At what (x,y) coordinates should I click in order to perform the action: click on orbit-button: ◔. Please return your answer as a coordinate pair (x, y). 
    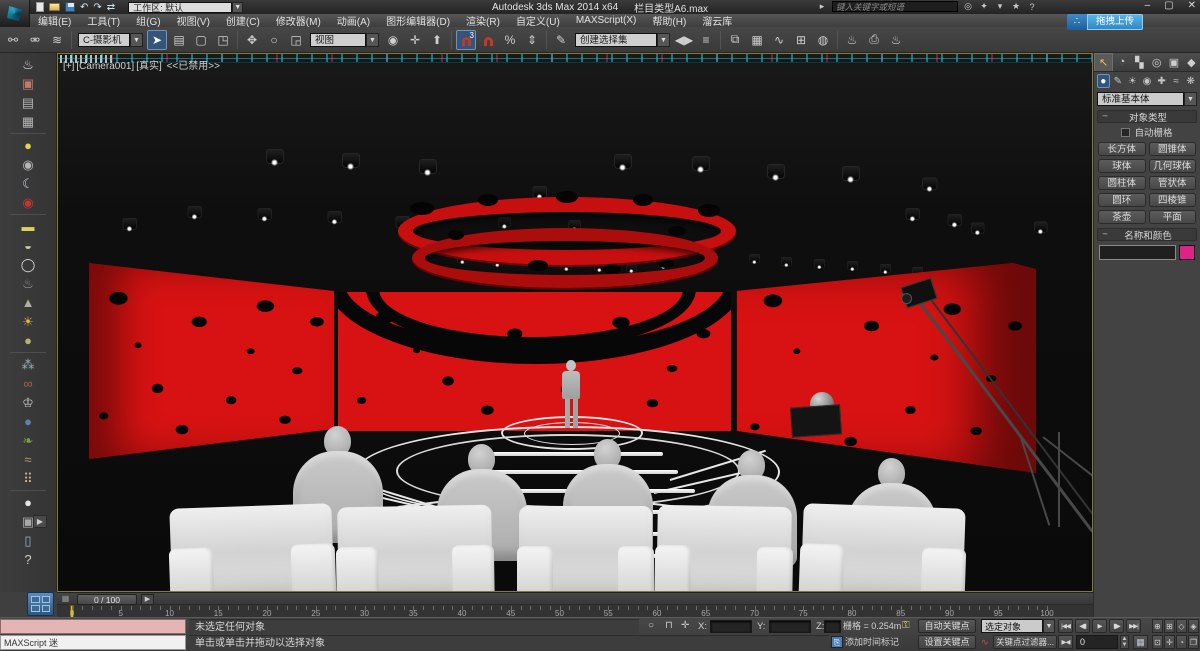
    Looking at the image, I should click on (1181, 642).